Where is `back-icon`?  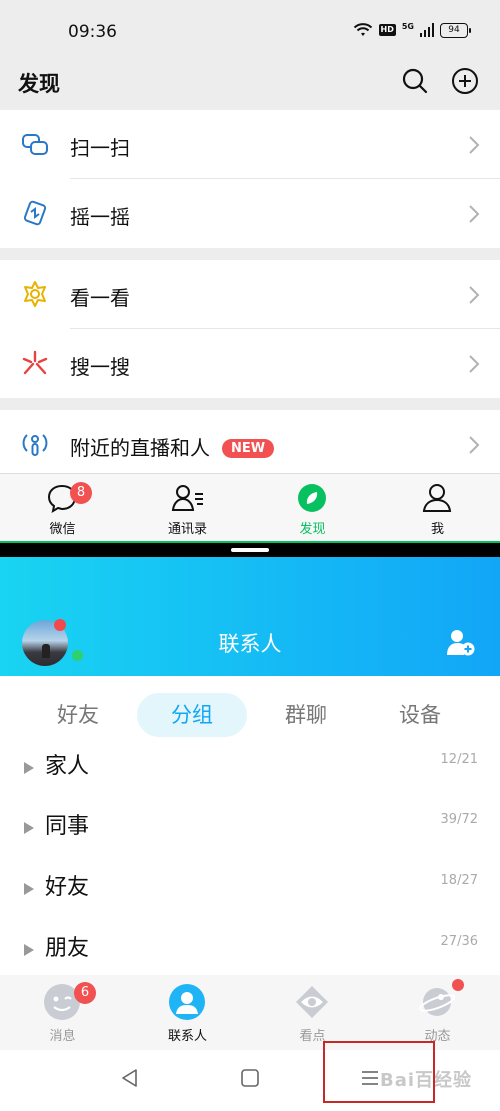
back-icon is located at coordinates (130, 1078).